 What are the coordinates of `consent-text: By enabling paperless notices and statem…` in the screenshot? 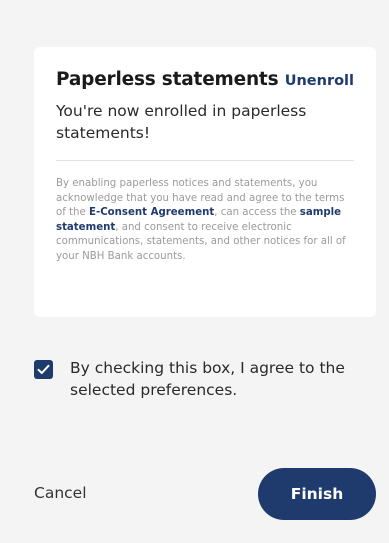 It's located at (206, 221).